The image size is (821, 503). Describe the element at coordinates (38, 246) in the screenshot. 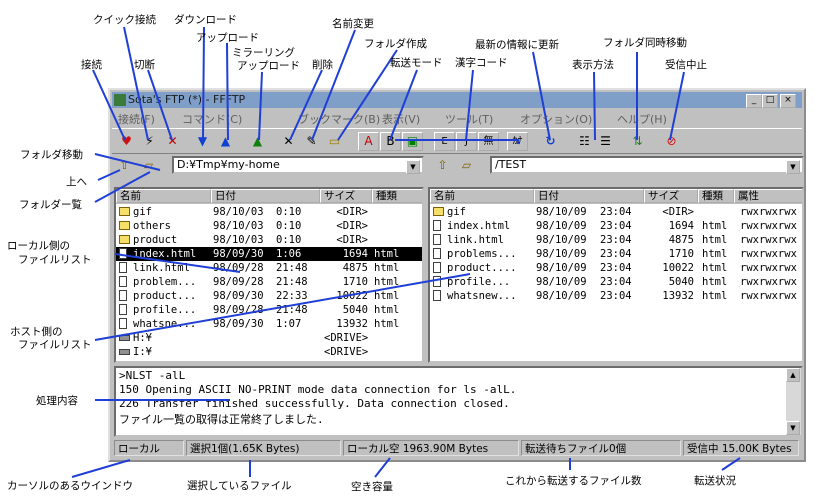

I see `anno-local-list-1: ローカル側の` at that location.